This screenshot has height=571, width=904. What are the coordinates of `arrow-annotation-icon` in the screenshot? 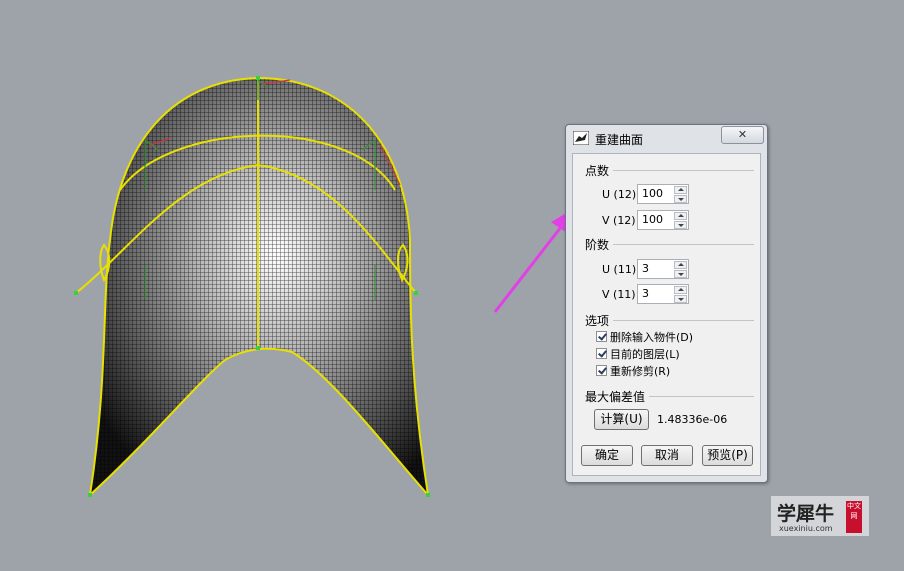 It's located at (534, 260).